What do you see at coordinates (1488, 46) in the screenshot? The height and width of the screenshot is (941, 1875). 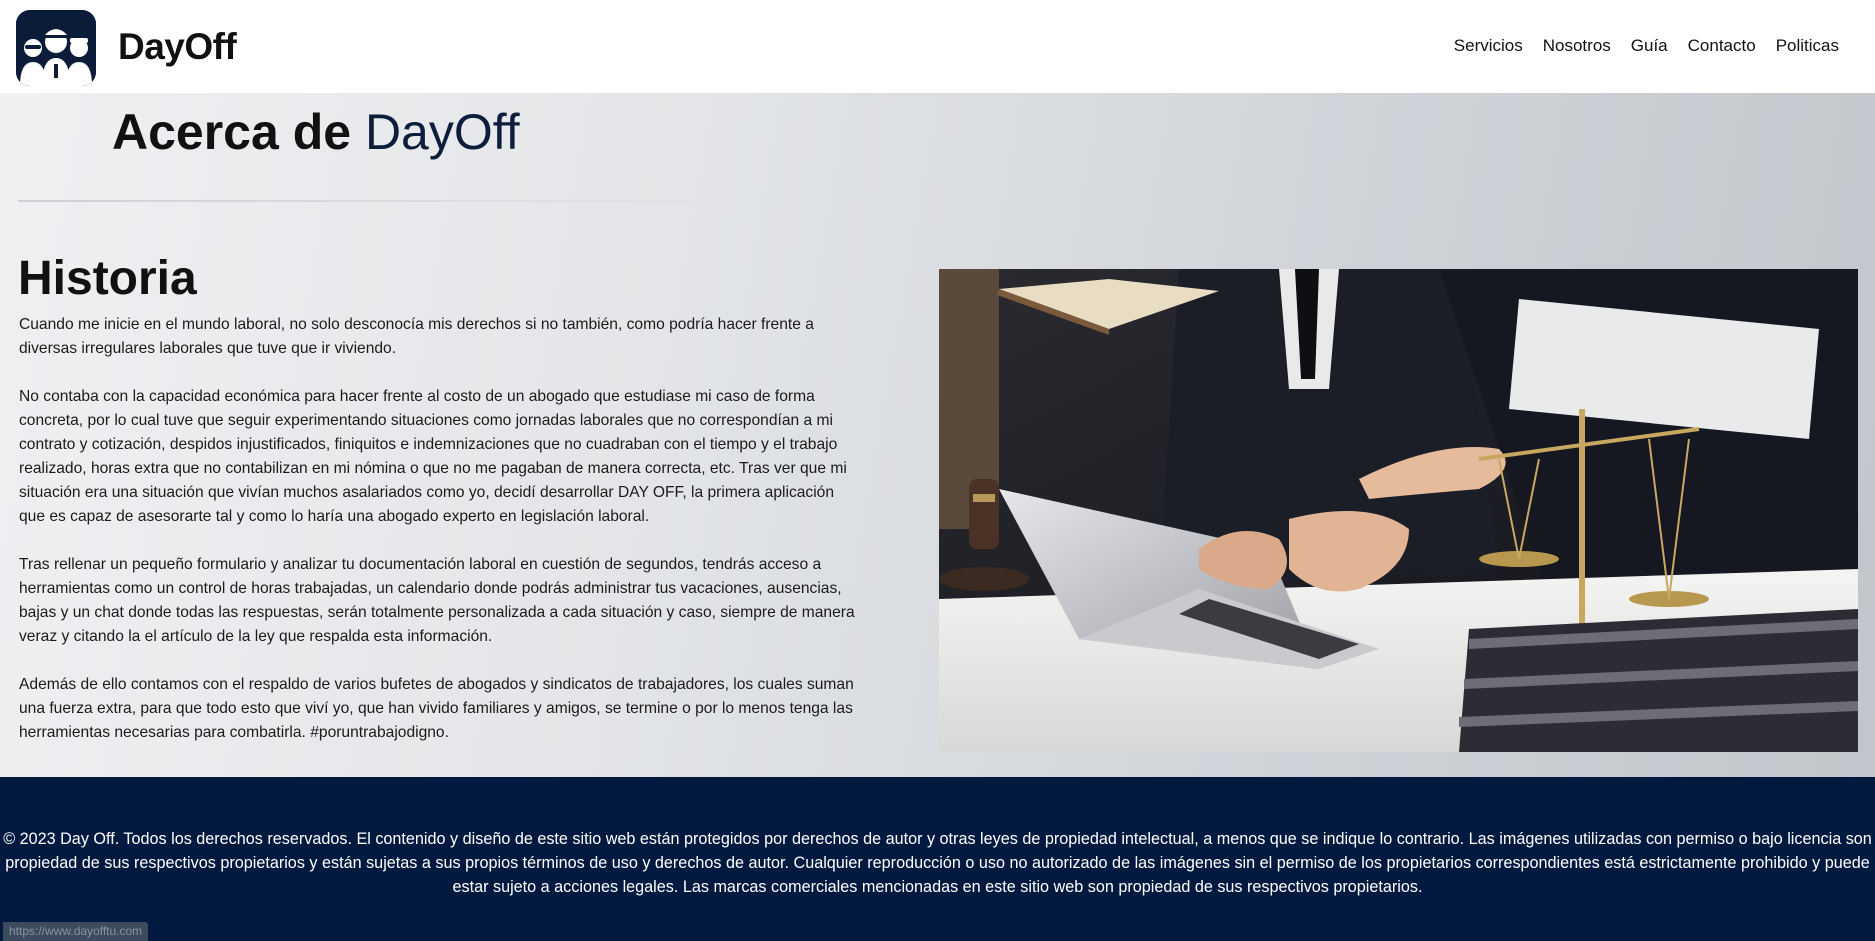 I see `nav-link-servicios: Servicios` at bounding box center [1488, 46].